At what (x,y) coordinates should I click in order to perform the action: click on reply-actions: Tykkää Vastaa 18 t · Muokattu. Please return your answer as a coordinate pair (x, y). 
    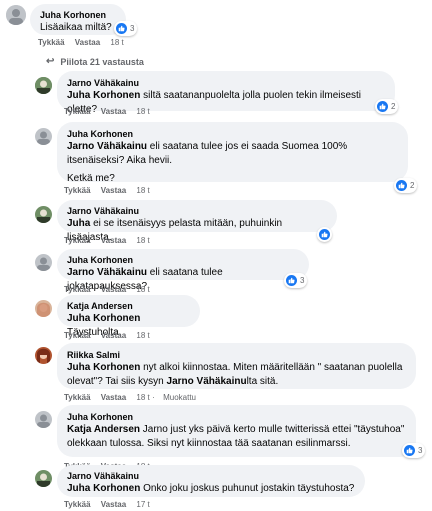
    Looking at the image, I should click on (130, 397).